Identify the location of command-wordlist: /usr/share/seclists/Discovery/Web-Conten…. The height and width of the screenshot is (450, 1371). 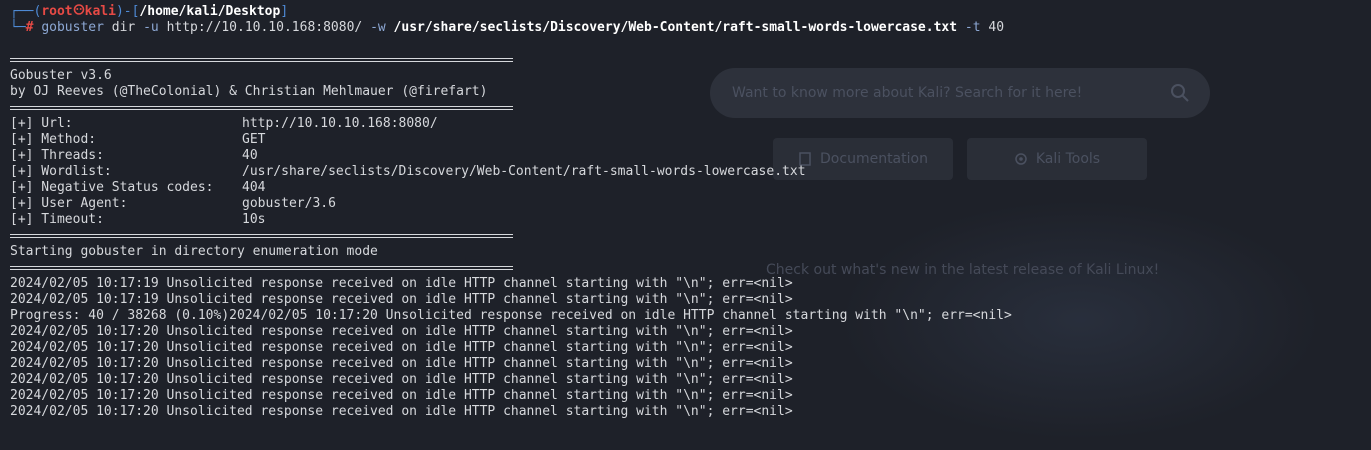
(675, 27).